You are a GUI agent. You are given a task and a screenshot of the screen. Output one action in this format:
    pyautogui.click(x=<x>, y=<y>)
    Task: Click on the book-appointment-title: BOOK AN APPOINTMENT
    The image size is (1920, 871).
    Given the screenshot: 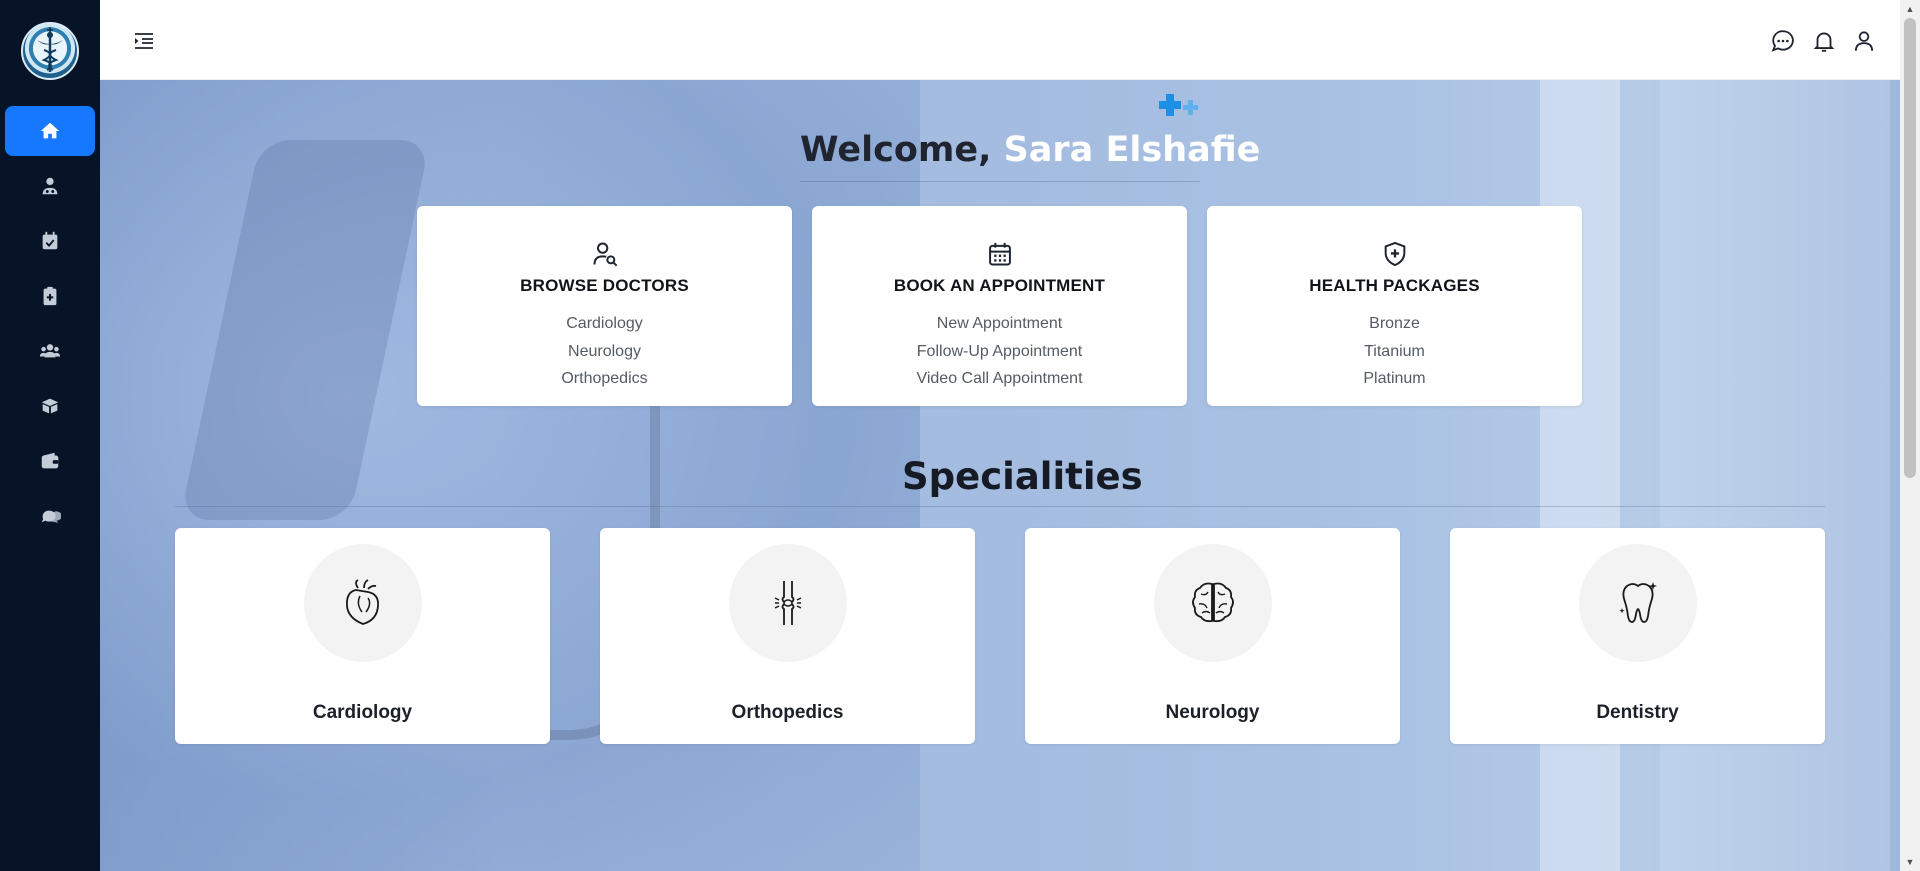 What is the action you would take?
    pyautogui.click(x=999, y=286)
    